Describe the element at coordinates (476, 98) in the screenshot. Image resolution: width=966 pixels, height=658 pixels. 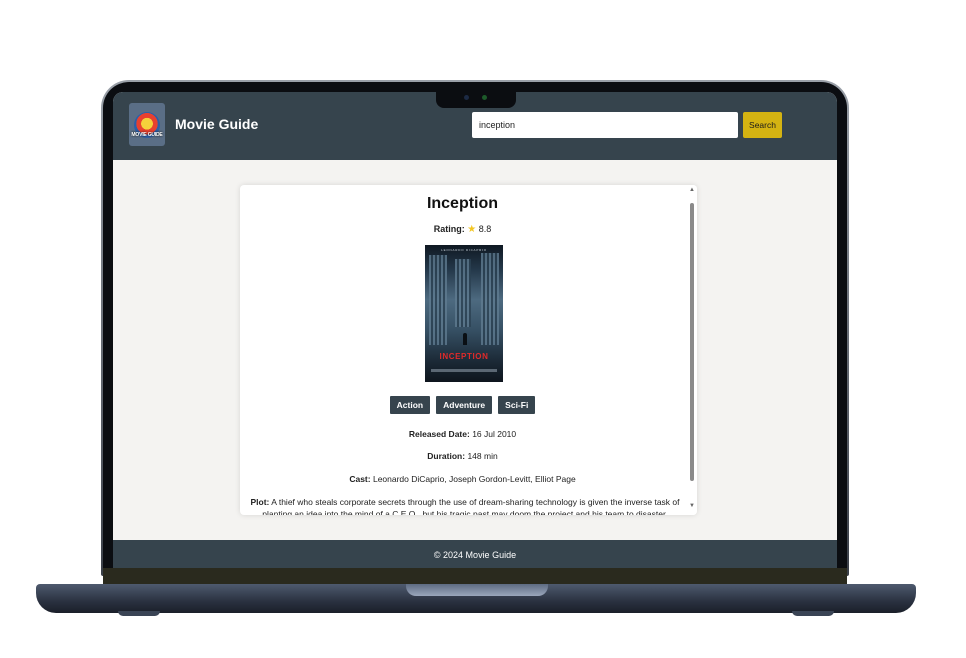
I see `camera-notch` at that location.